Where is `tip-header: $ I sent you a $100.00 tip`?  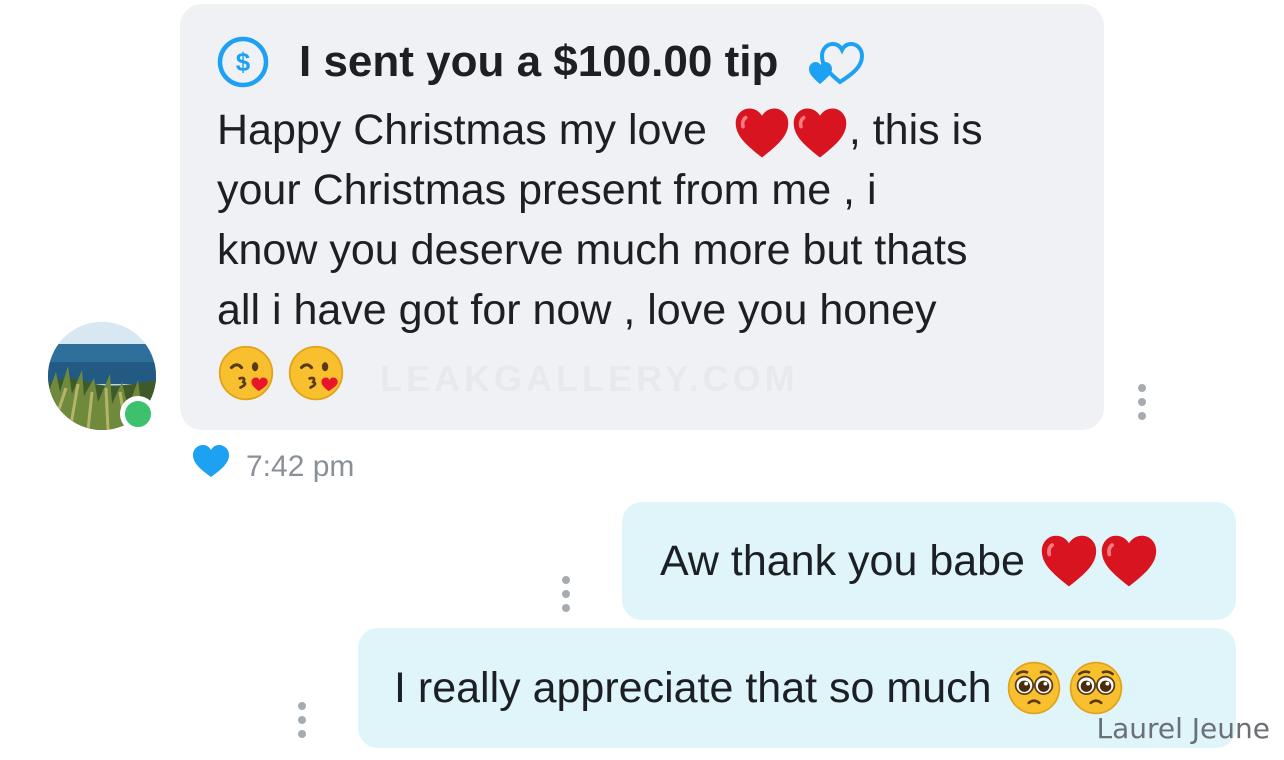 tip-header: $ I sent you a $100.00 tip is located at coordinates (645, 62).